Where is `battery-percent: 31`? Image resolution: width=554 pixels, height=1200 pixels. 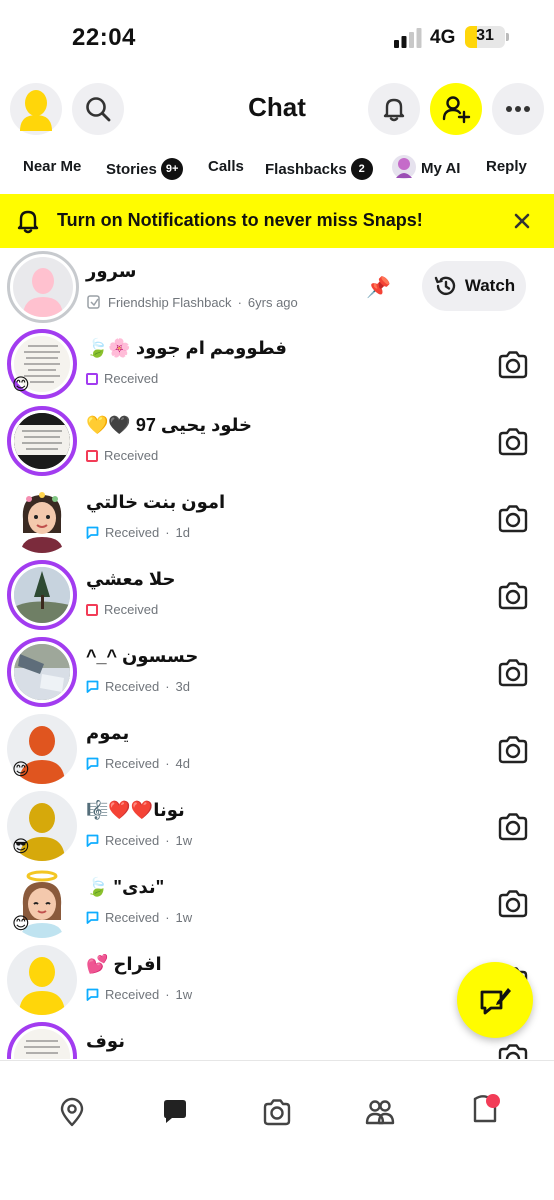 battery-percent: 31 is located at coordinates (485, 35).